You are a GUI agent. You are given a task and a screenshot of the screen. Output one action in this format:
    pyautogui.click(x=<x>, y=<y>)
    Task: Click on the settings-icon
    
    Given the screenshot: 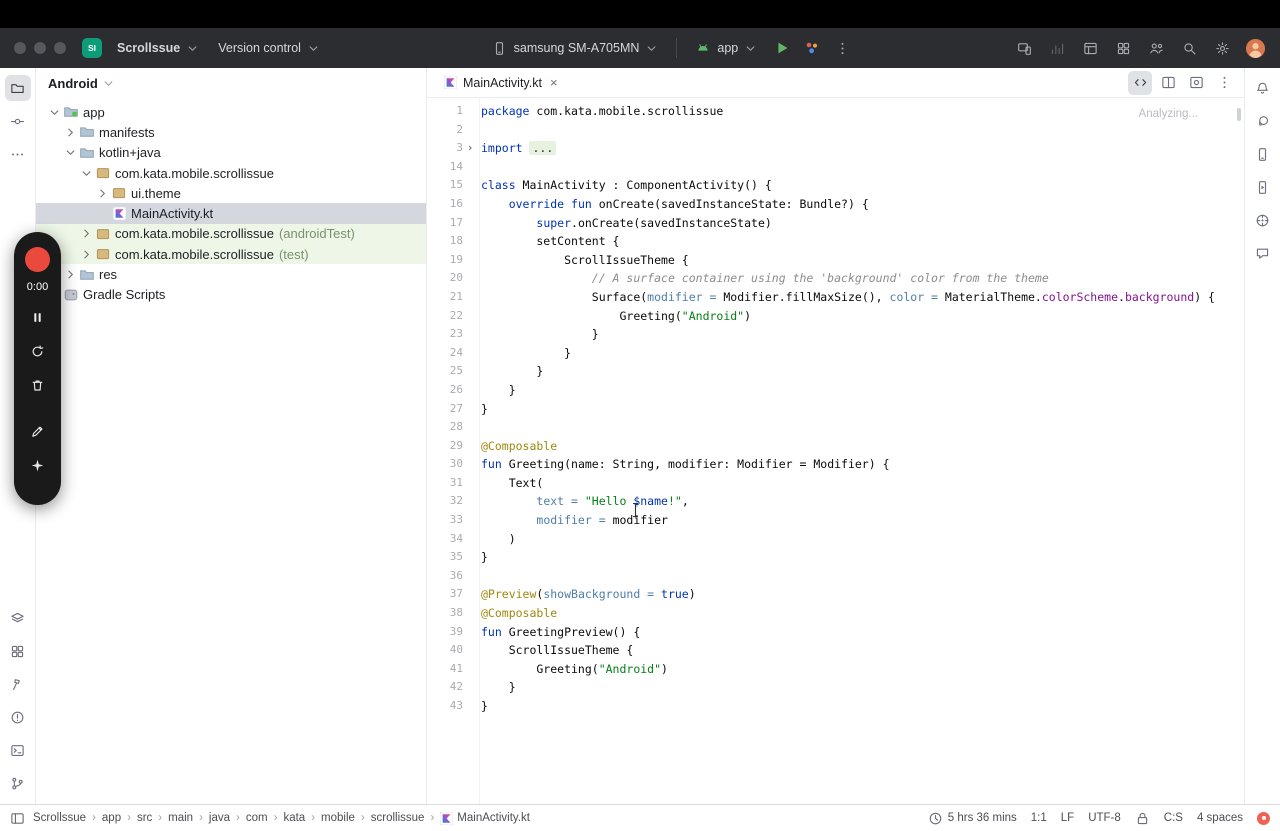 What is the action you would take?
    pyautogui.click(x=1222, y=48)
    